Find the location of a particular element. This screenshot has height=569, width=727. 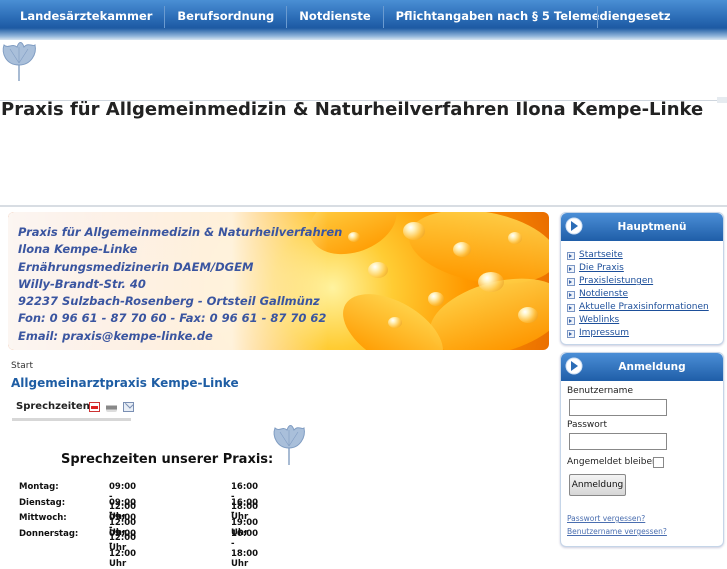

menu-item-startseite: Startseite is located at coordinates (645, 255).